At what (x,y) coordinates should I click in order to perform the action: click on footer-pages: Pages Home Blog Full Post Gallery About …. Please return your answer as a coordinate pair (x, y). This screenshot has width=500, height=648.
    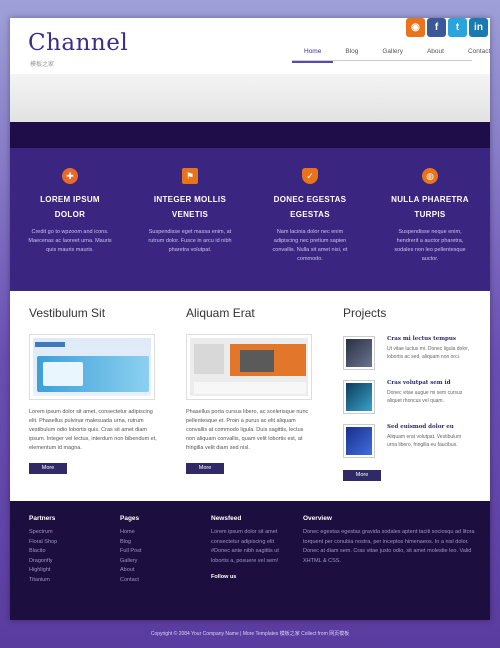
    Looking at the image, I should click on (160, 550).